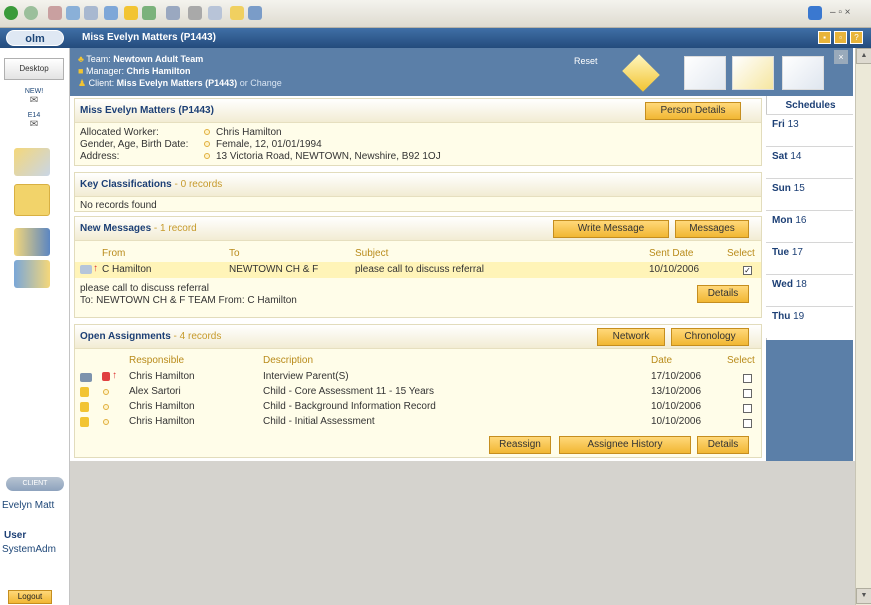  What do you see at coordinates (32, 242) in the screenshot?
I see `people-folder-icon` at bounding box center [32, 242].